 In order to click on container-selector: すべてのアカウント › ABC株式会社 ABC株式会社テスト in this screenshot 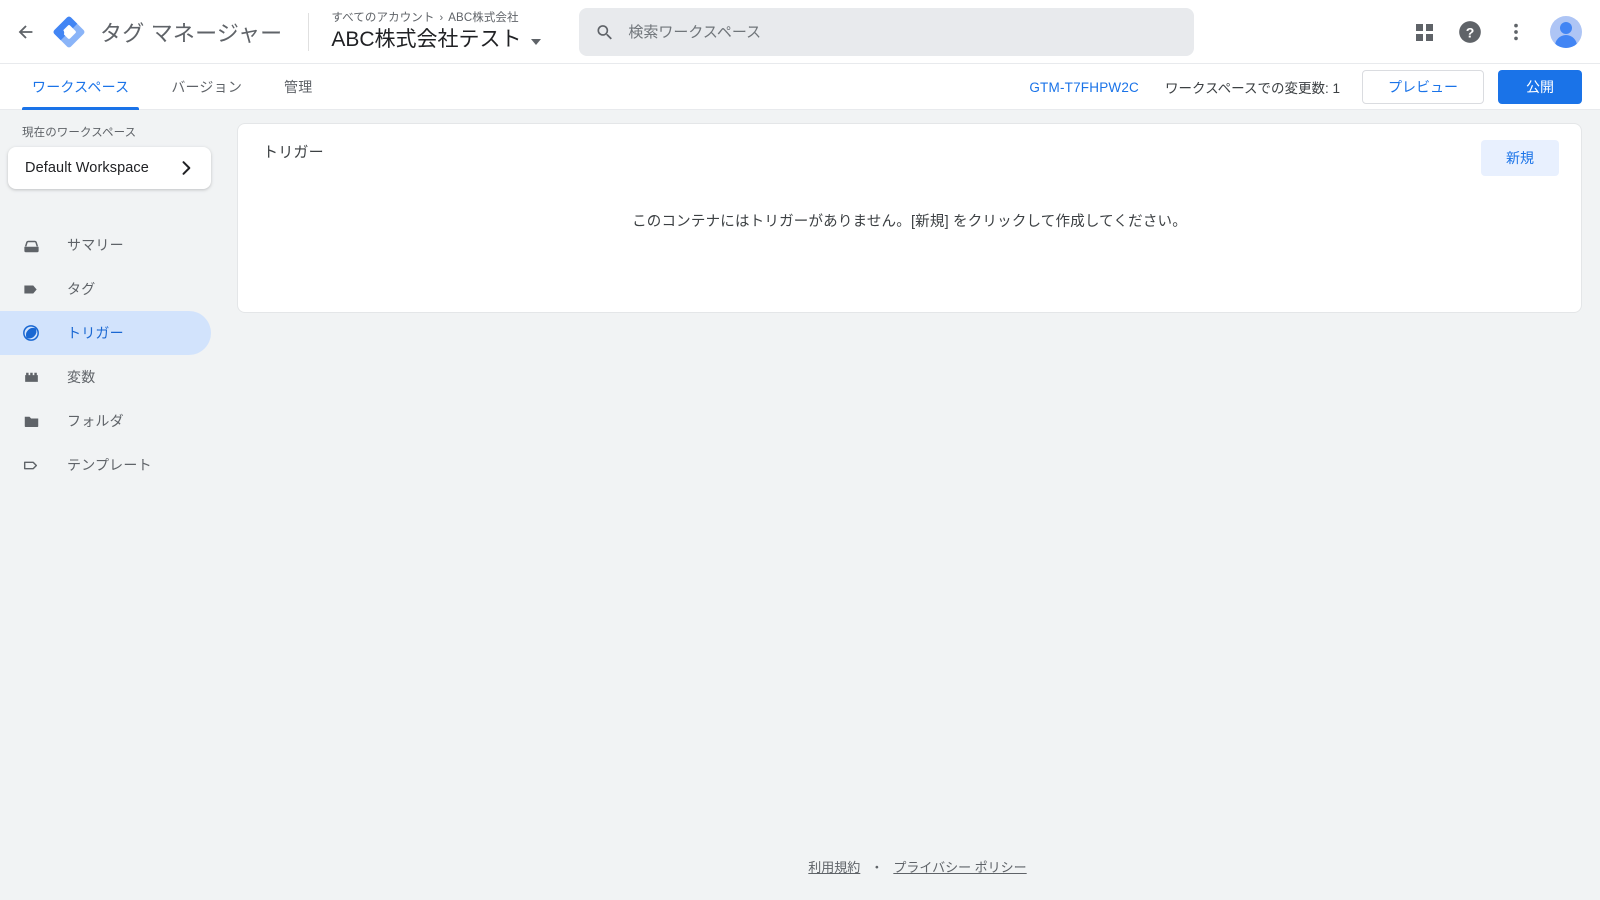, I will do `click(436, 32)`.